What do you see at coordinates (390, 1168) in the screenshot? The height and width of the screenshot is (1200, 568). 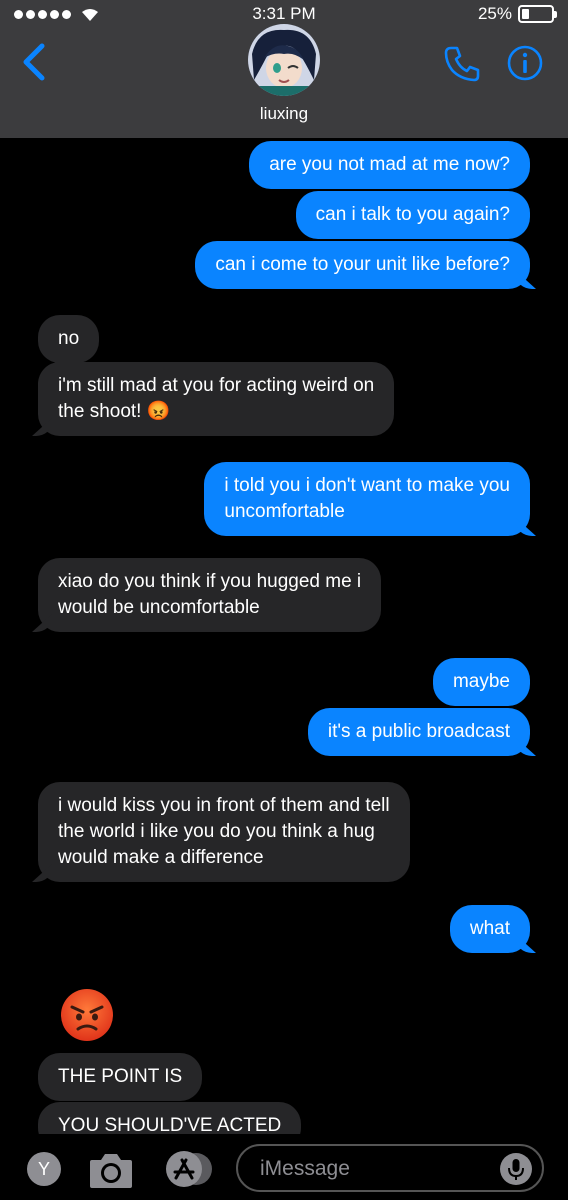 I see `message-input: iMessage` at bounding box center [390, 1168].